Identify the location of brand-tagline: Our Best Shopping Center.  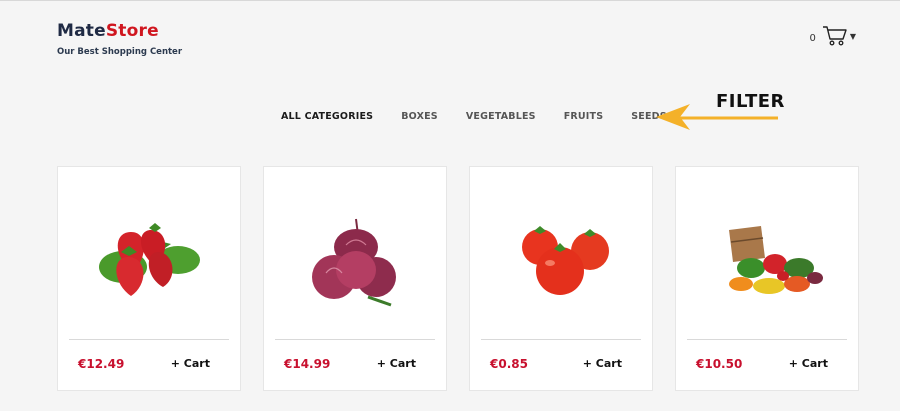
(120, 52).